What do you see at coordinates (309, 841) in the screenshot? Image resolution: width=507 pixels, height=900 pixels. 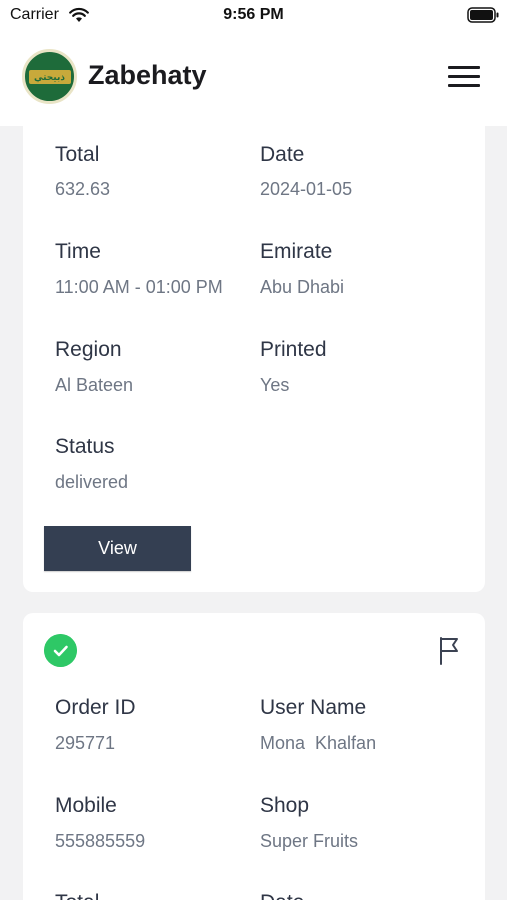 I see `field-value-shop: Super Fruits` at bounding box center [309, 841].